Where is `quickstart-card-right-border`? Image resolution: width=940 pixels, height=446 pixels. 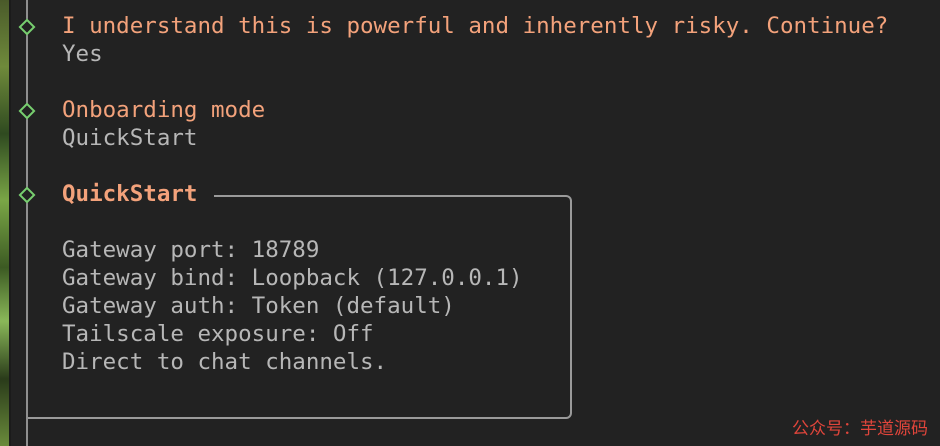
quickstart-card-right-border is located at coordinates (567, 307).